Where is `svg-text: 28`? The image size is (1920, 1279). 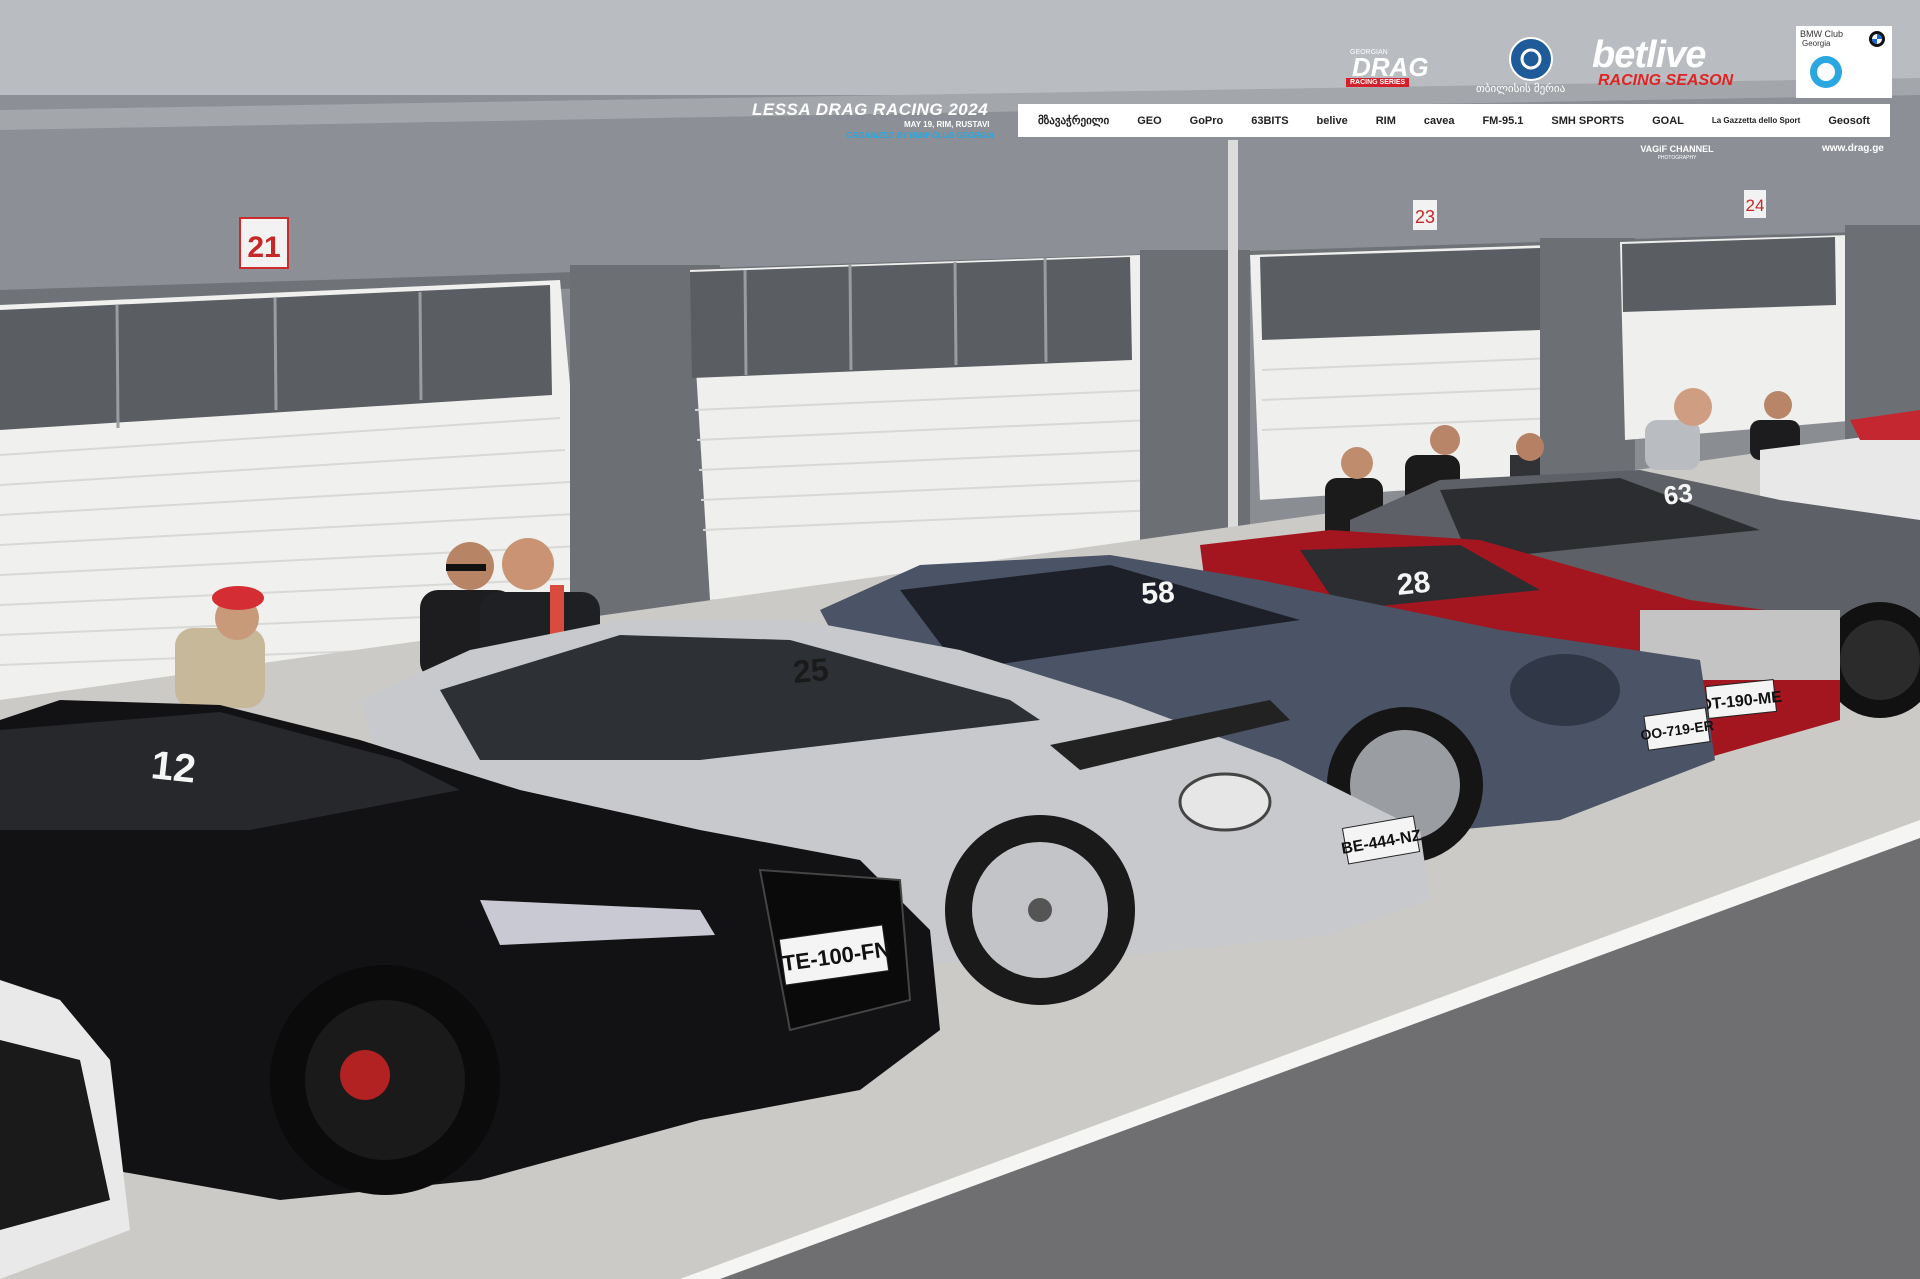 svg-text: 28 is located at coordinates (1413, 584).